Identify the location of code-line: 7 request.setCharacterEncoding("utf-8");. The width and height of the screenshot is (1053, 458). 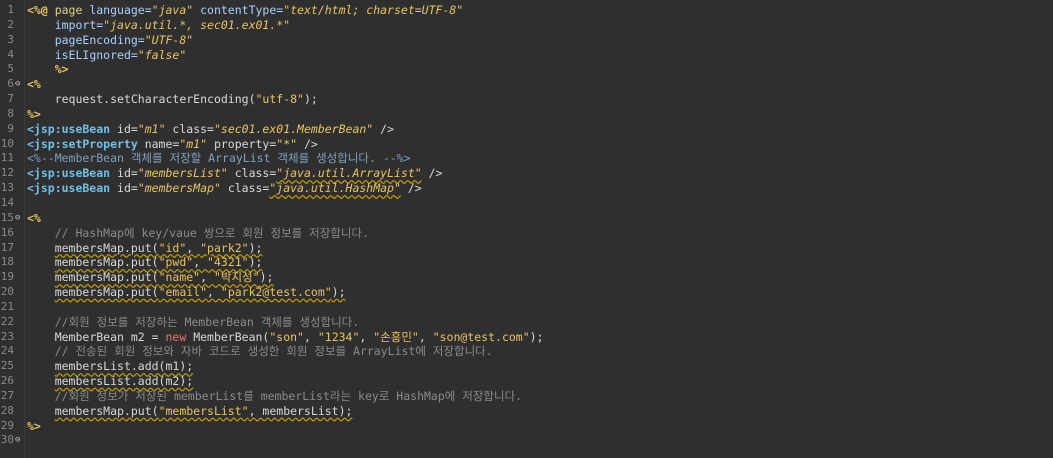
(526, 99).